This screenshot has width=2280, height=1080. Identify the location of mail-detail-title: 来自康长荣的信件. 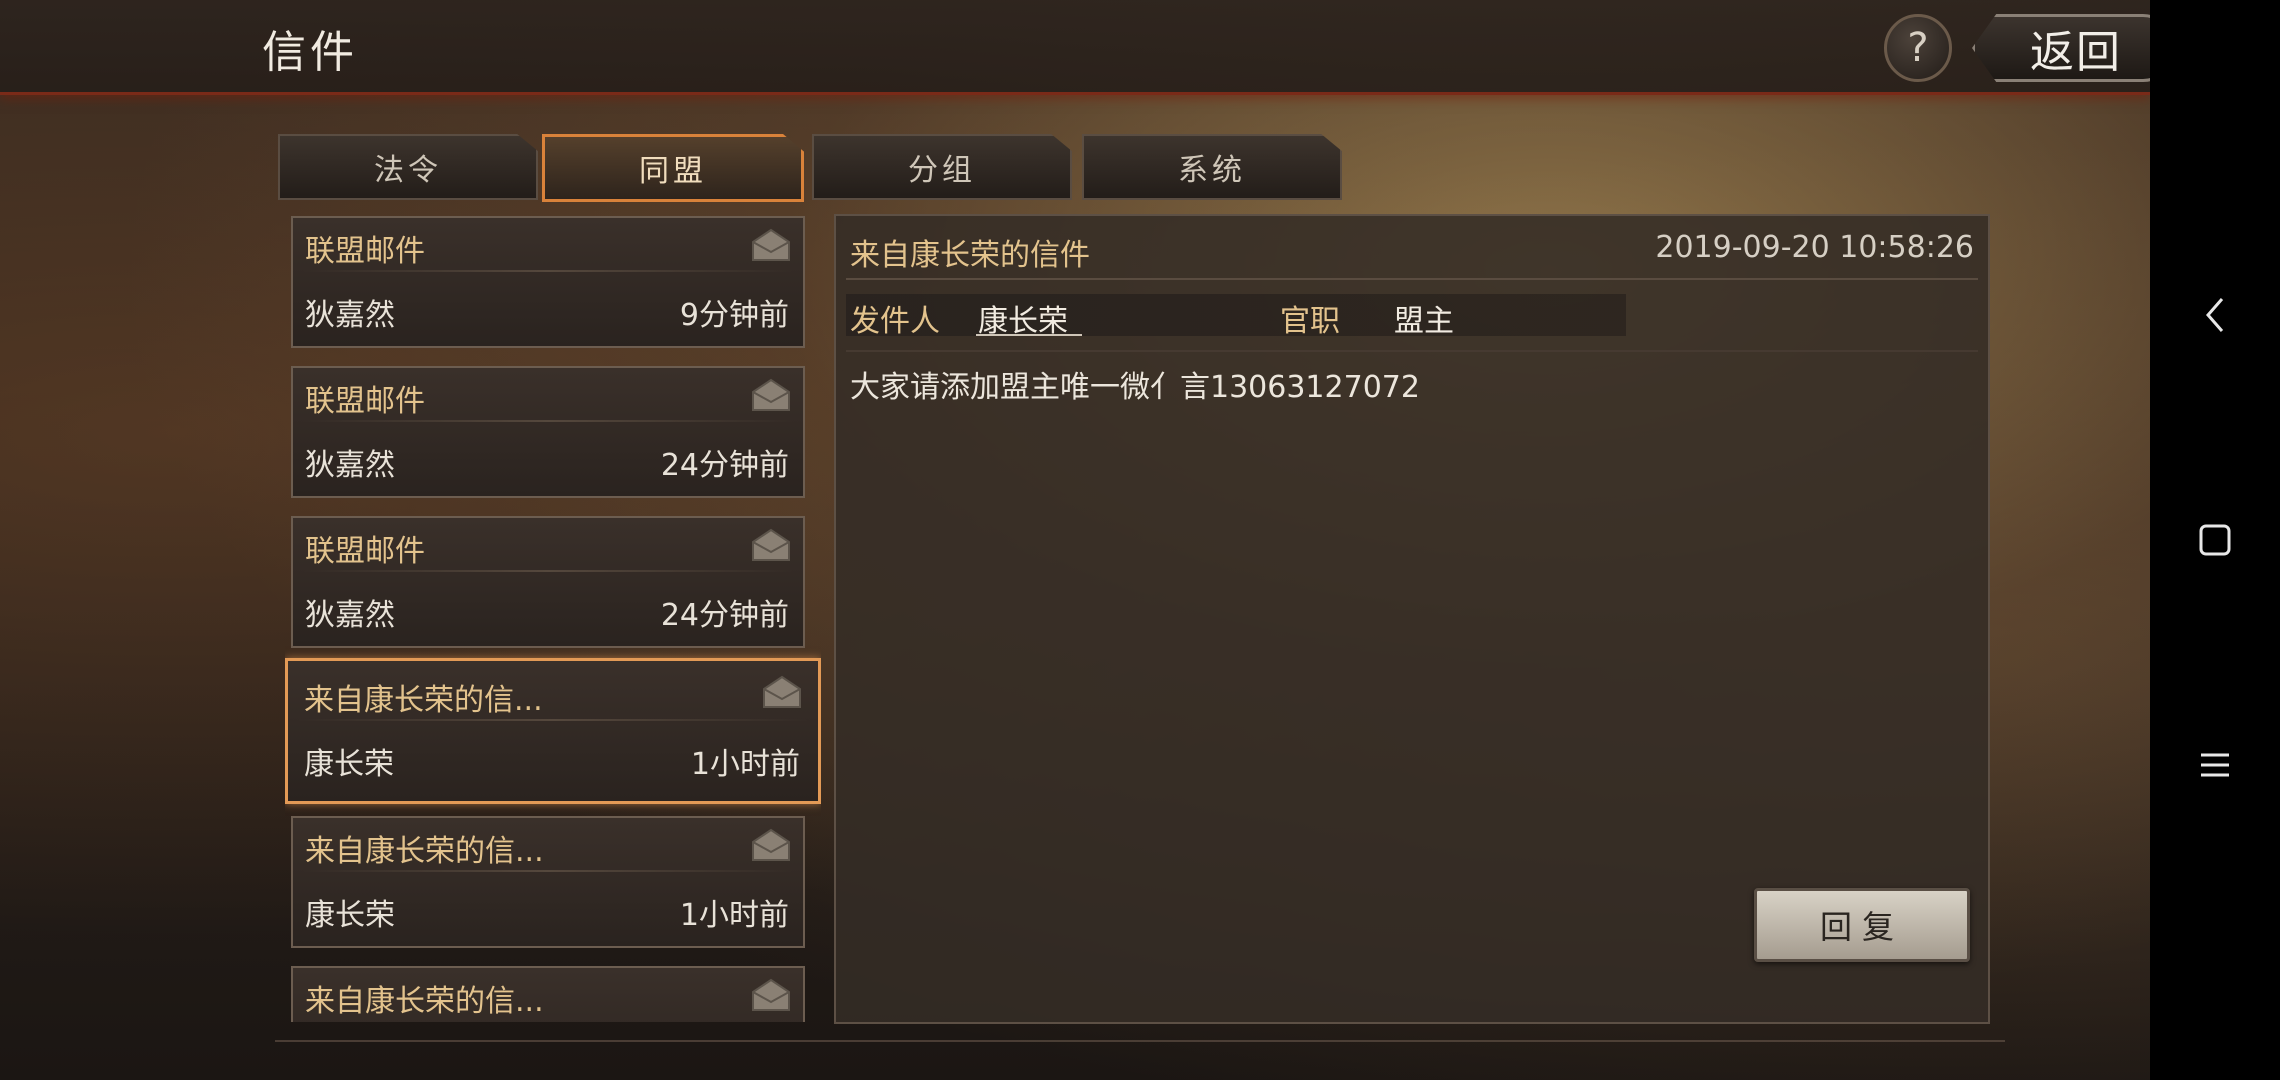
(970, 255).